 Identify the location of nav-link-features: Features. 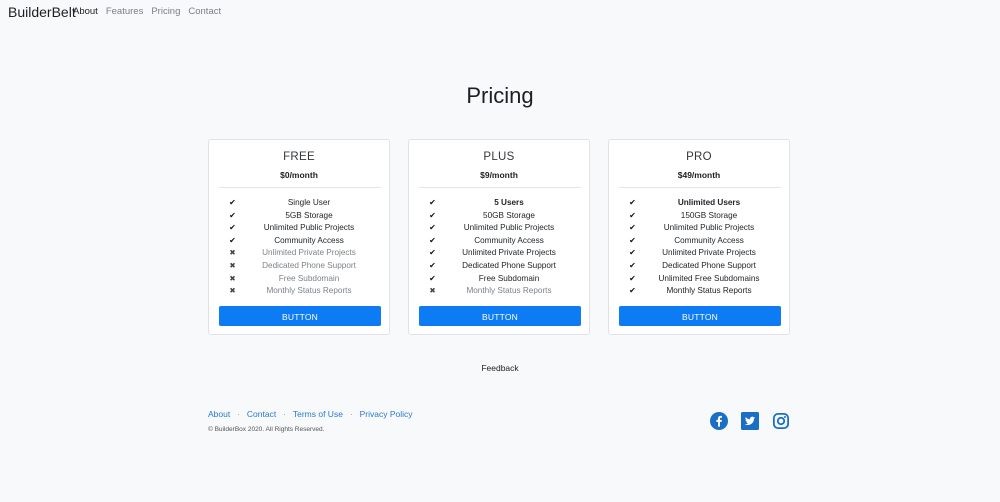
(125, 11).